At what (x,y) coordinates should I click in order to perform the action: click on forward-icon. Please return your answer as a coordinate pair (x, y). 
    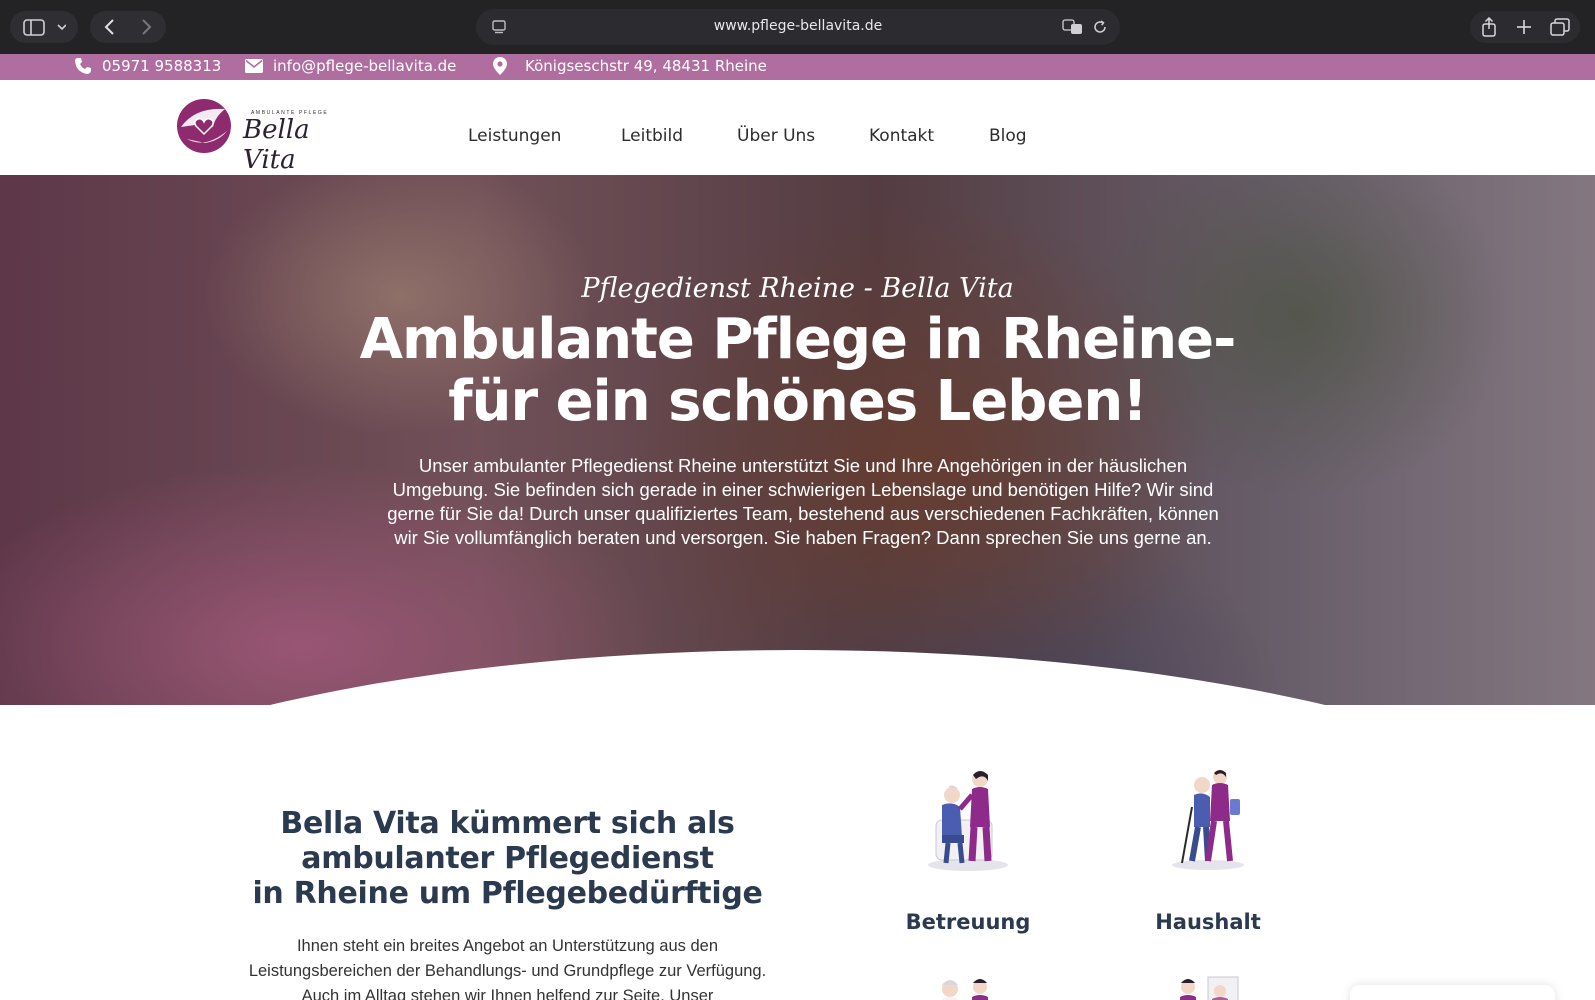
    Looking at the image, I should click on (146, 27).